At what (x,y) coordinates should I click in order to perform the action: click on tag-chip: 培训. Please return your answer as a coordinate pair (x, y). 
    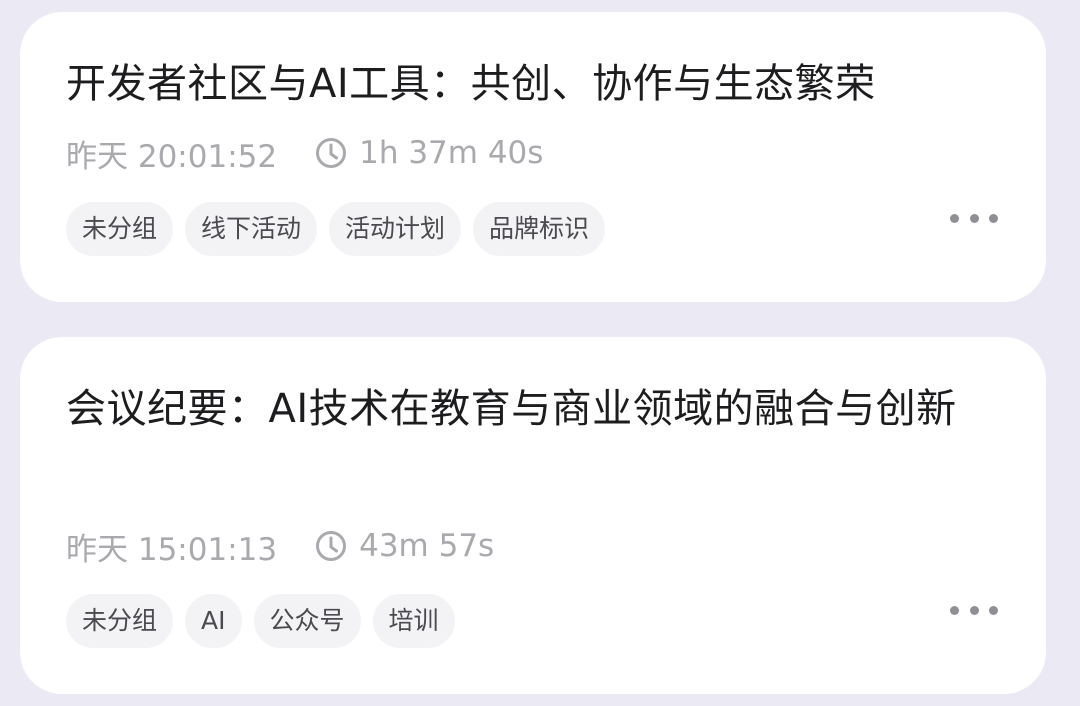
    Looking at the image, I should click on (413, 621).